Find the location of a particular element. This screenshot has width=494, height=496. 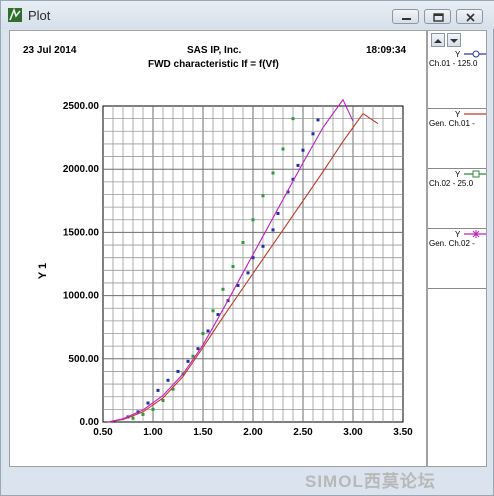

legend-series-name: Ch.02 - 25.0 is located at coordinates (451, 183).